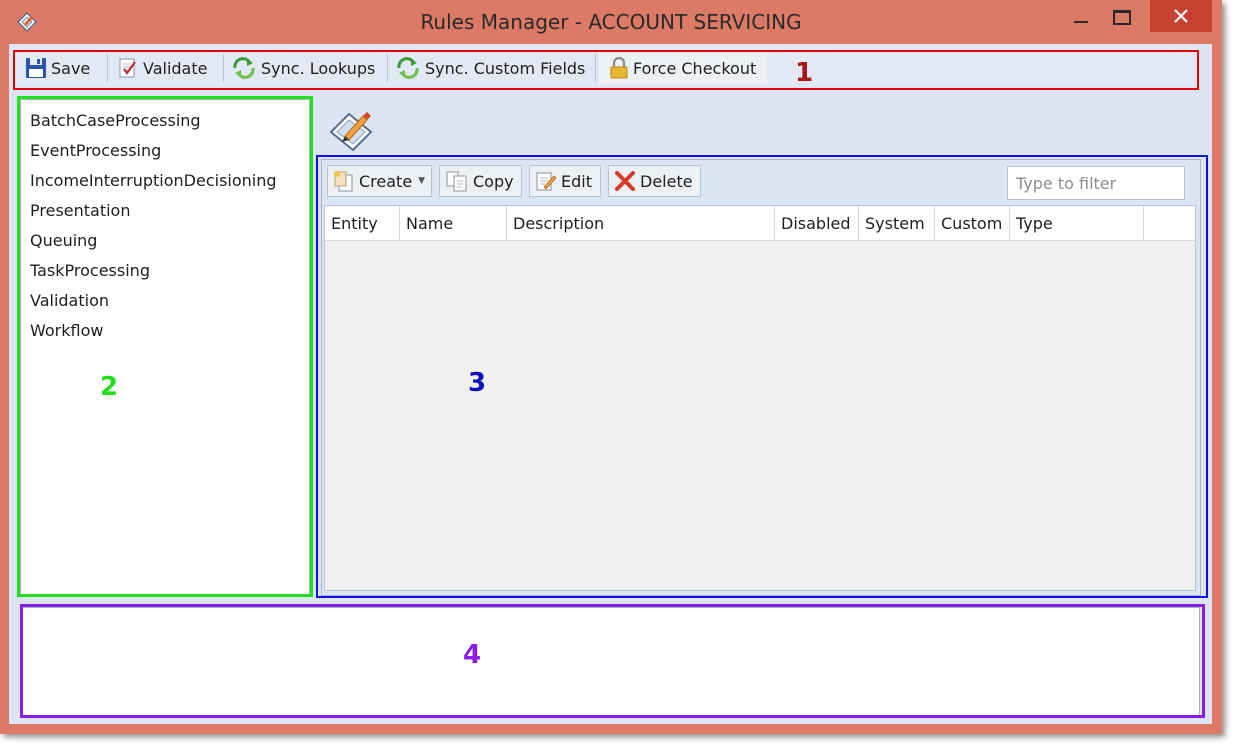  Describe the element at coordinates (804, 73) in the screenshot. I see `annotation-label-1: 1` at that location.